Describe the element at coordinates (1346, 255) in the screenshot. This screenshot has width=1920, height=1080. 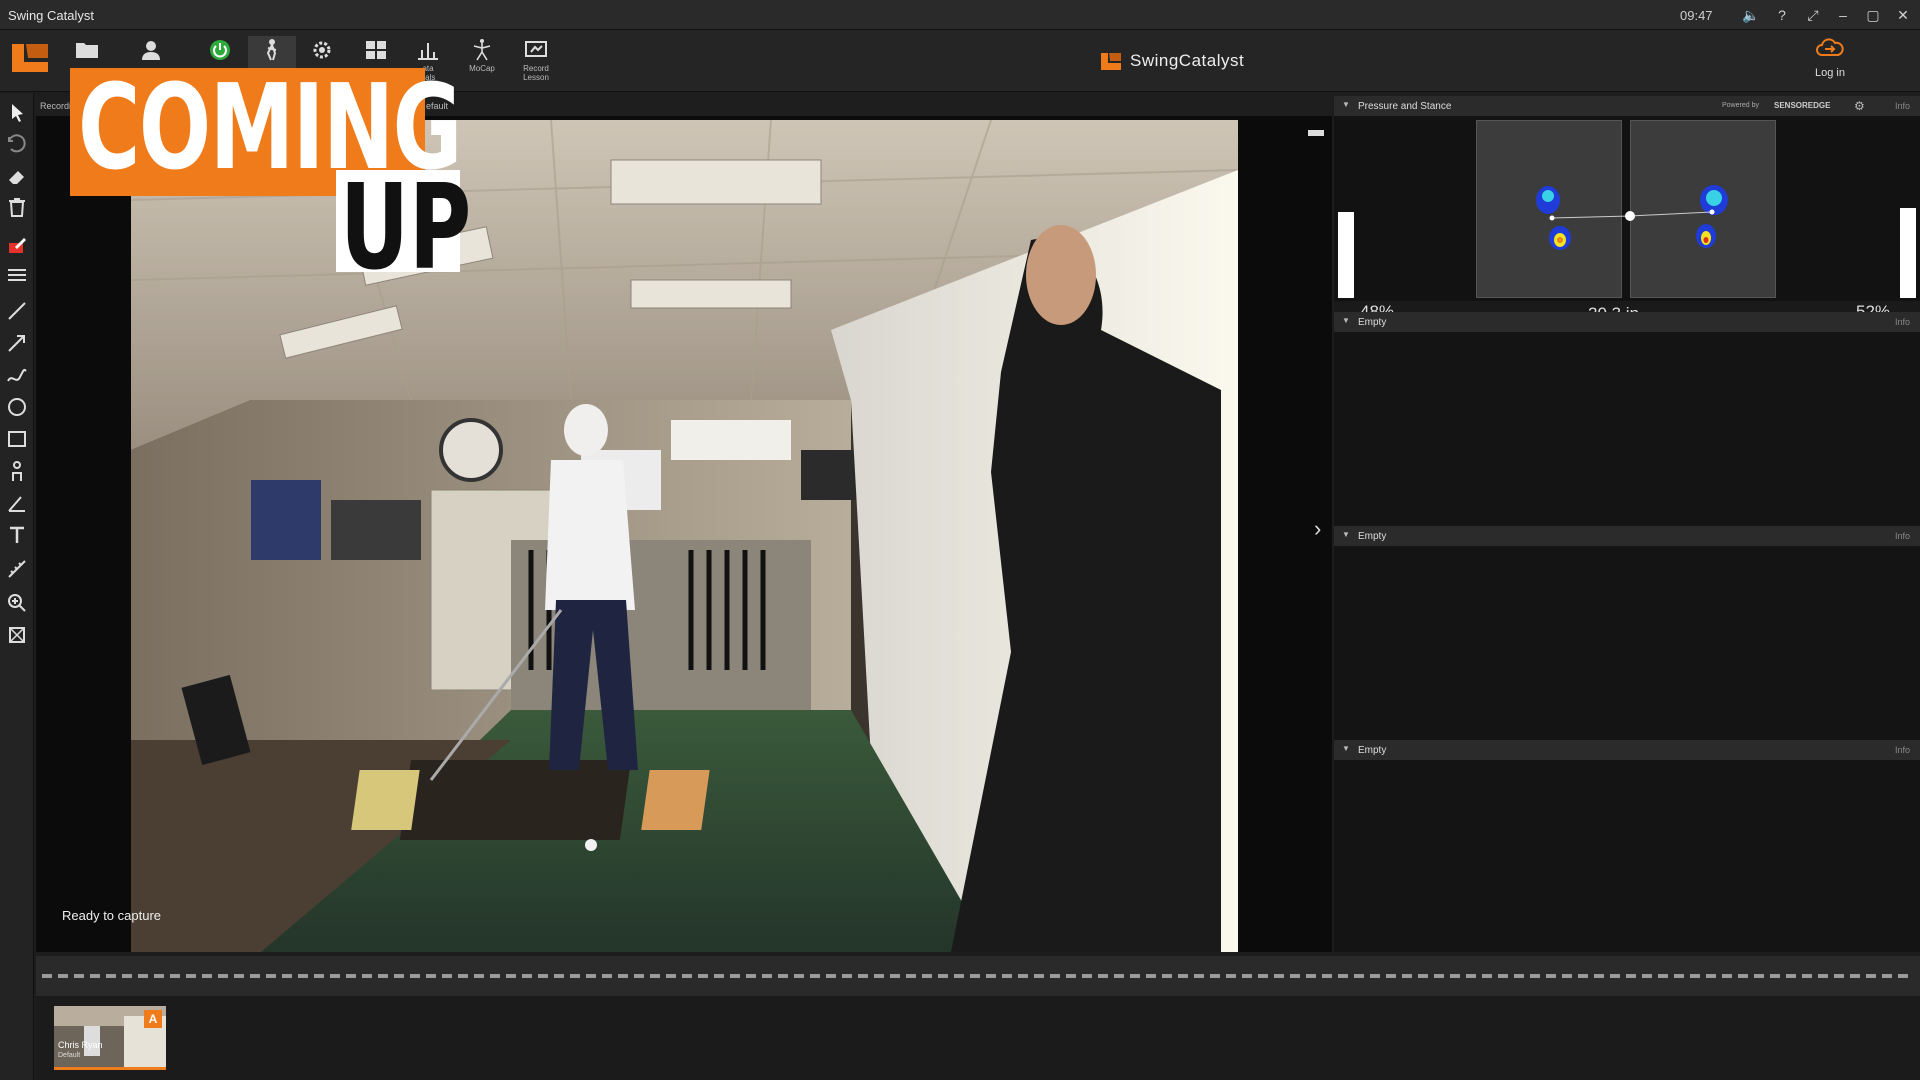
I see `left-weight-bar` at that location.